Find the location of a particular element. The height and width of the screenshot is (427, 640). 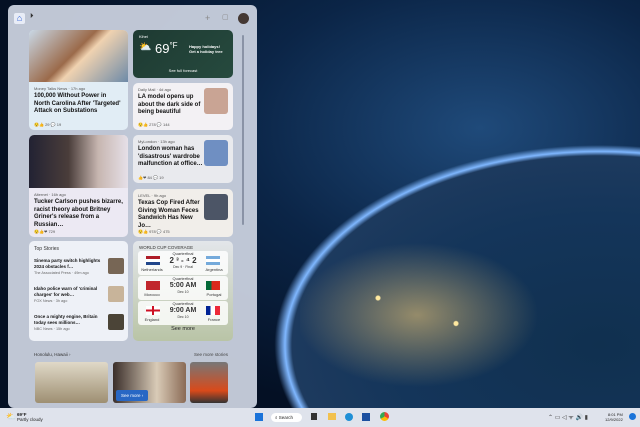

reactions: 😲👍 978 💬 475 is located at coordinates (154, 231).